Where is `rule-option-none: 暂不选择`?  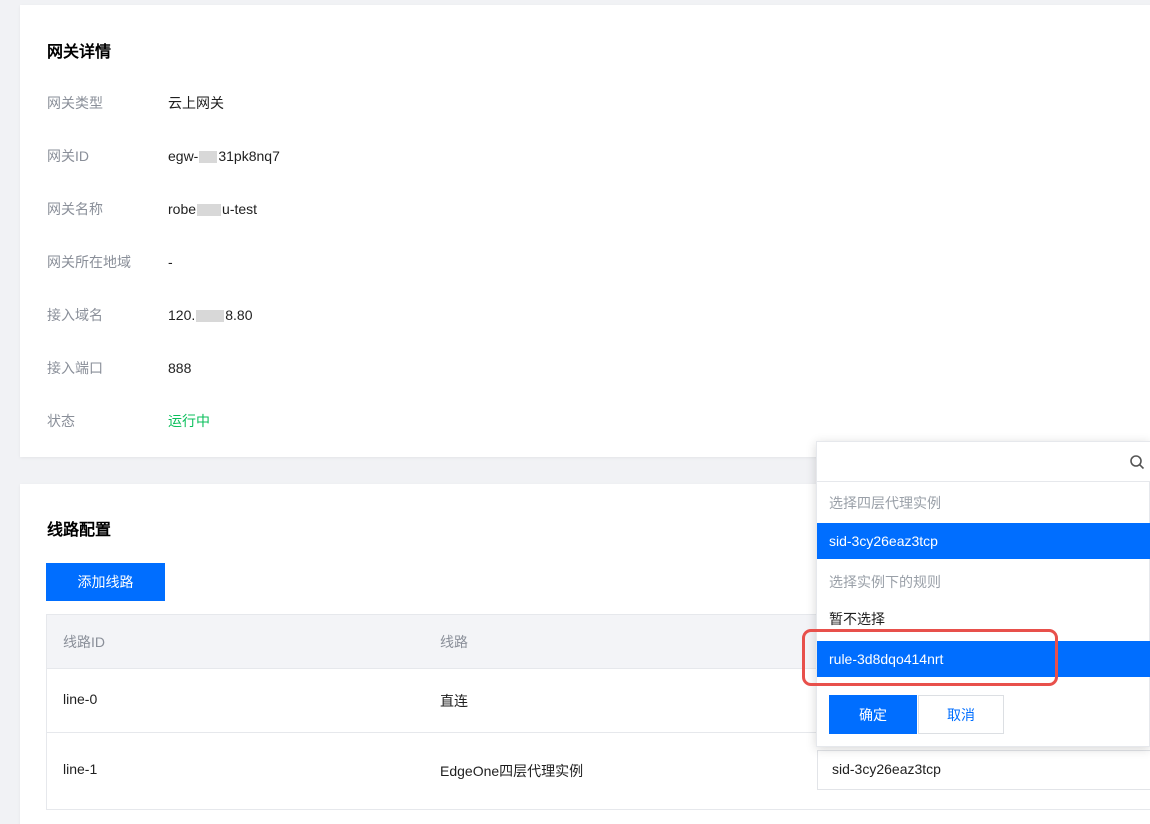 rule-option-none: 暂不选择 is located at coordinates (983, 619).